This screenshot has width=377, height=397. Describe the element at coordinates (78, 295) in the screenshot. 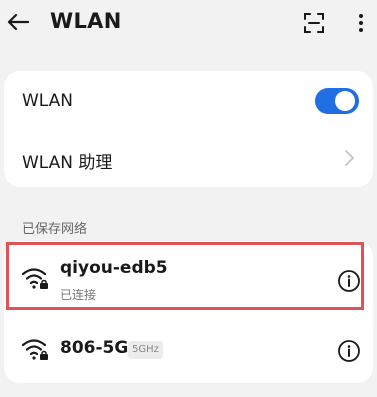

I see `network-status: 已连接` at that location.